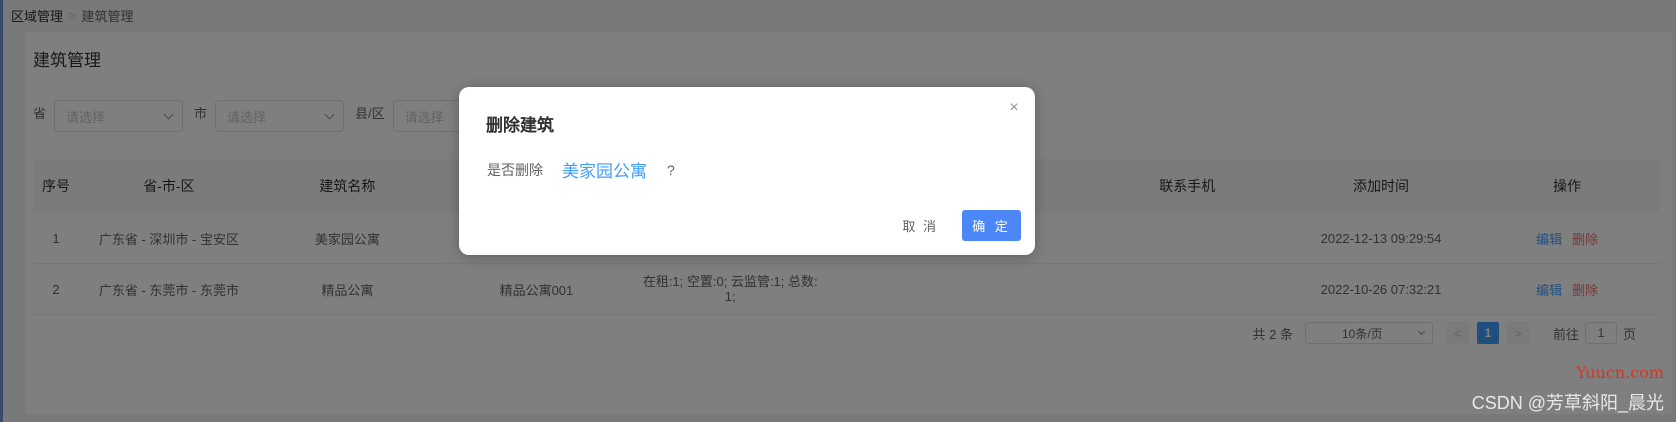  Describe the element at coordinates (1567, 403) in the screenshot. I see `watermark-author: CSDN @芳草斜阳_晨光` at that location.